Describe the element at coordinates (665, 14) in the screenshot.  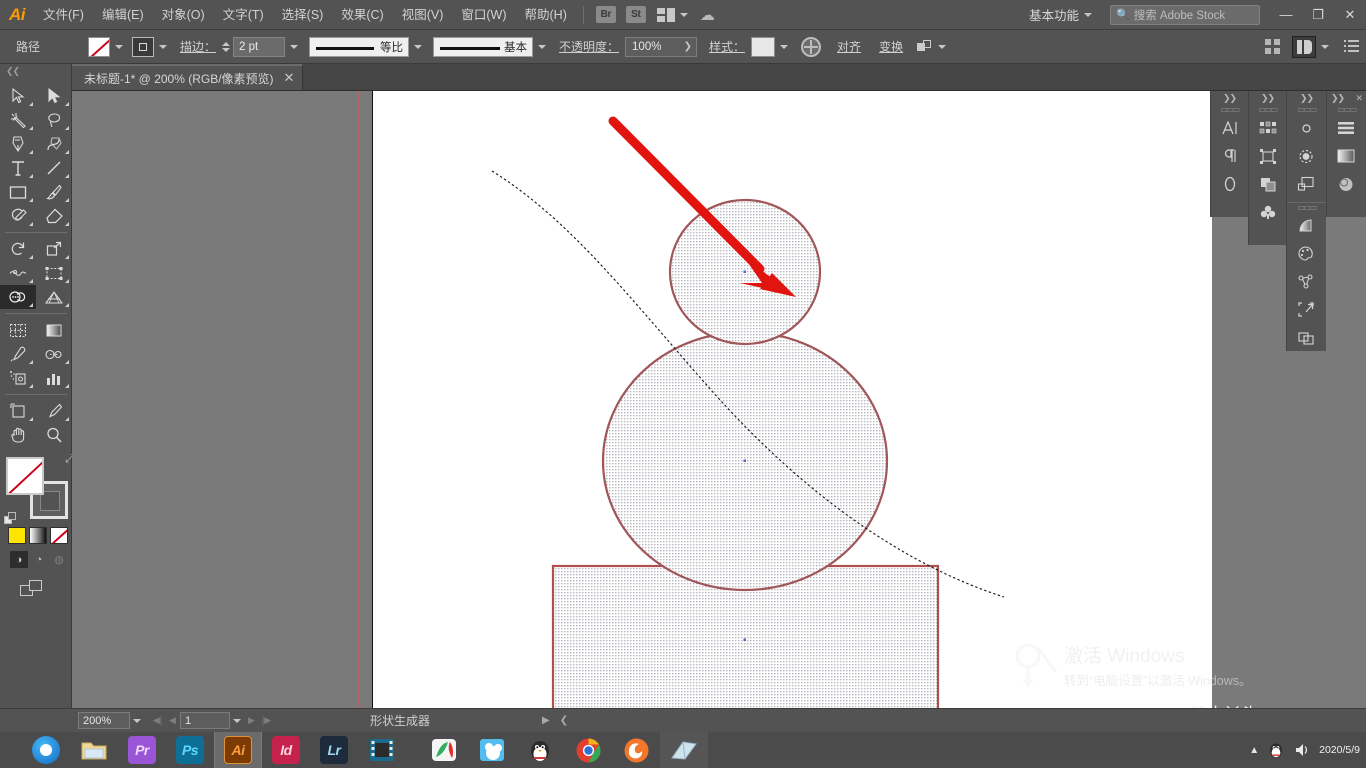
I see `arrange-documents-icon` at that location.